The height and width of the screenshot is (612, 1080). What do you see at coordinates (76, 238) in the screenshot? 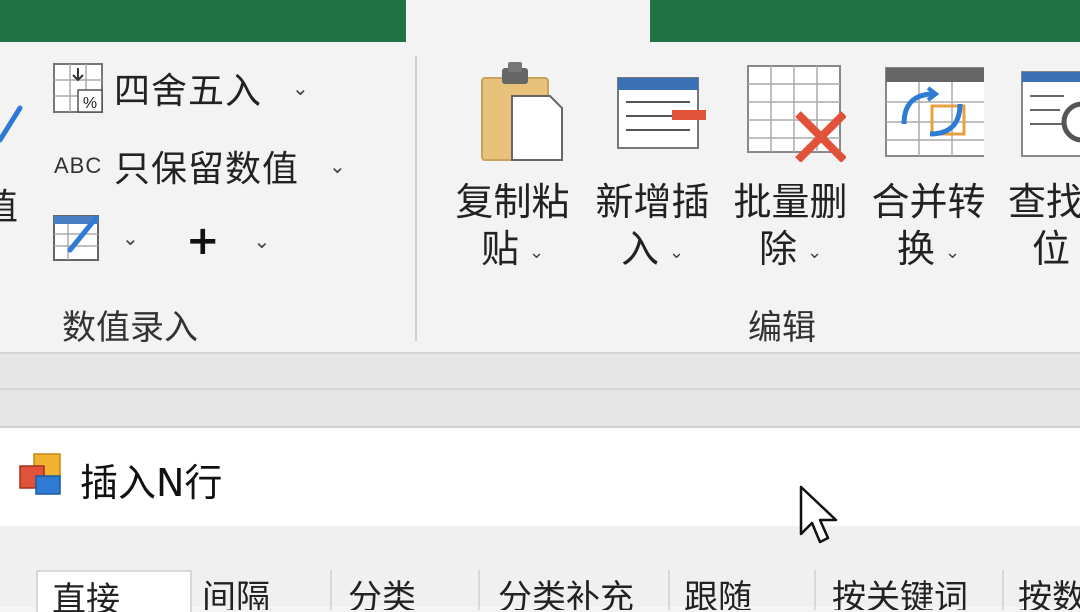
I see `form-edit-icon` at bounding box center [76, 238].